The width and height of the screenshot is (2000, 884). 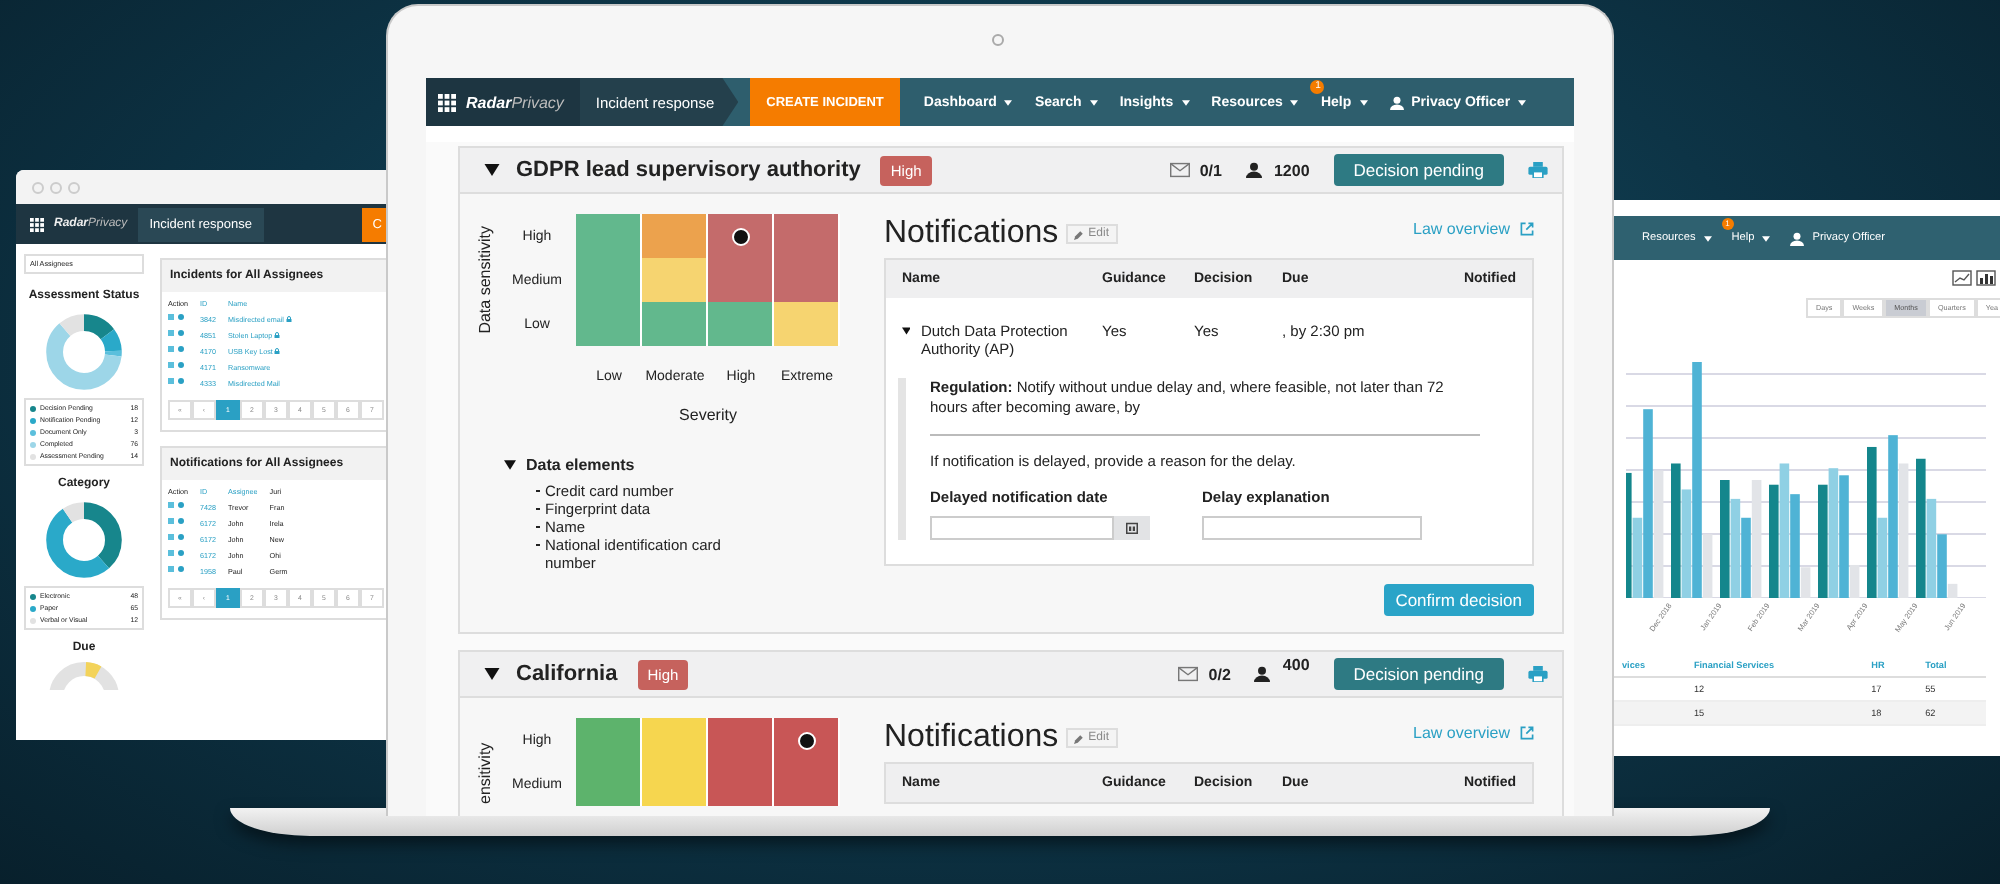 I want to click on bar-chart-icon, so click(x=1986, y=278).